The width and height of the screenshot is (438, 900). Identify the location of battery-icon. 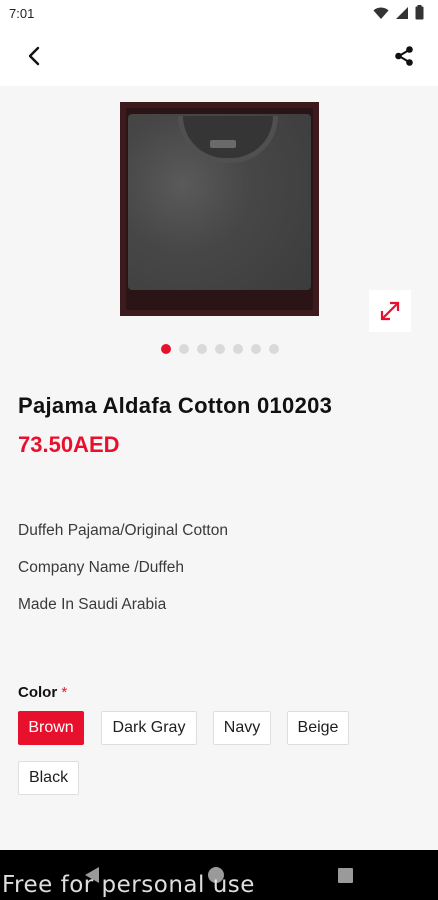
(419, 12).